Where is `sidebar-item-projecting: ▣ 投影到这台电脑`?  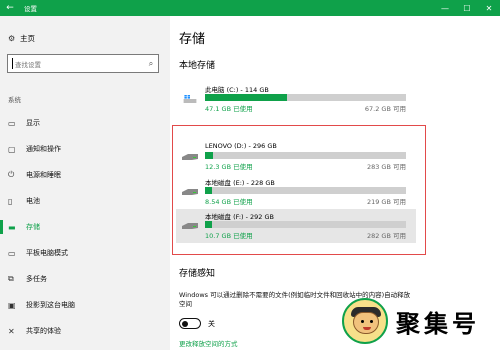
sidebar-item-projecting: ▣ 投影到这台电脑 is located at coordinates (85, 305).